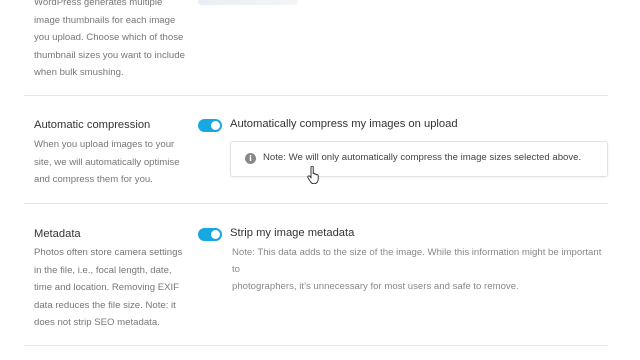  I want to click on thumbnails-description-line: WordPress generates multiple, so click(98, 4).